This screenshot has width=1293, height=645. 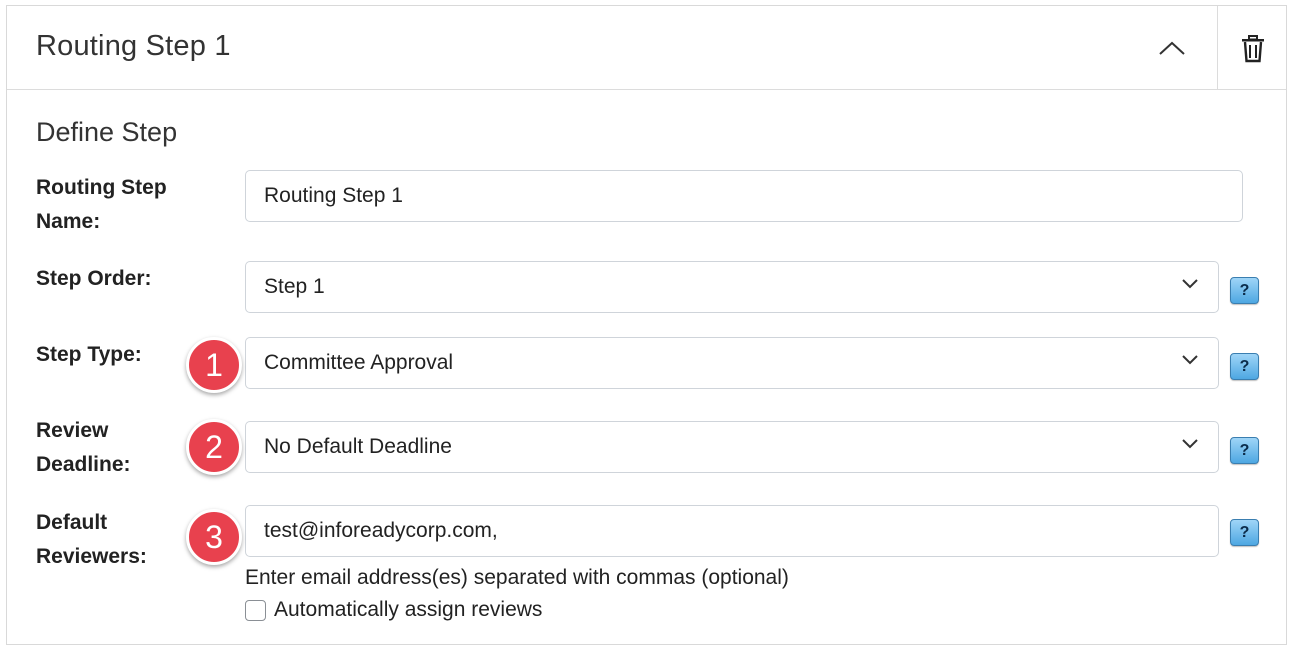 What do you see at coordinates (214, 537) in the screenshot?
I see `callout-badge-3: 3` at bounding box center [214, 537].